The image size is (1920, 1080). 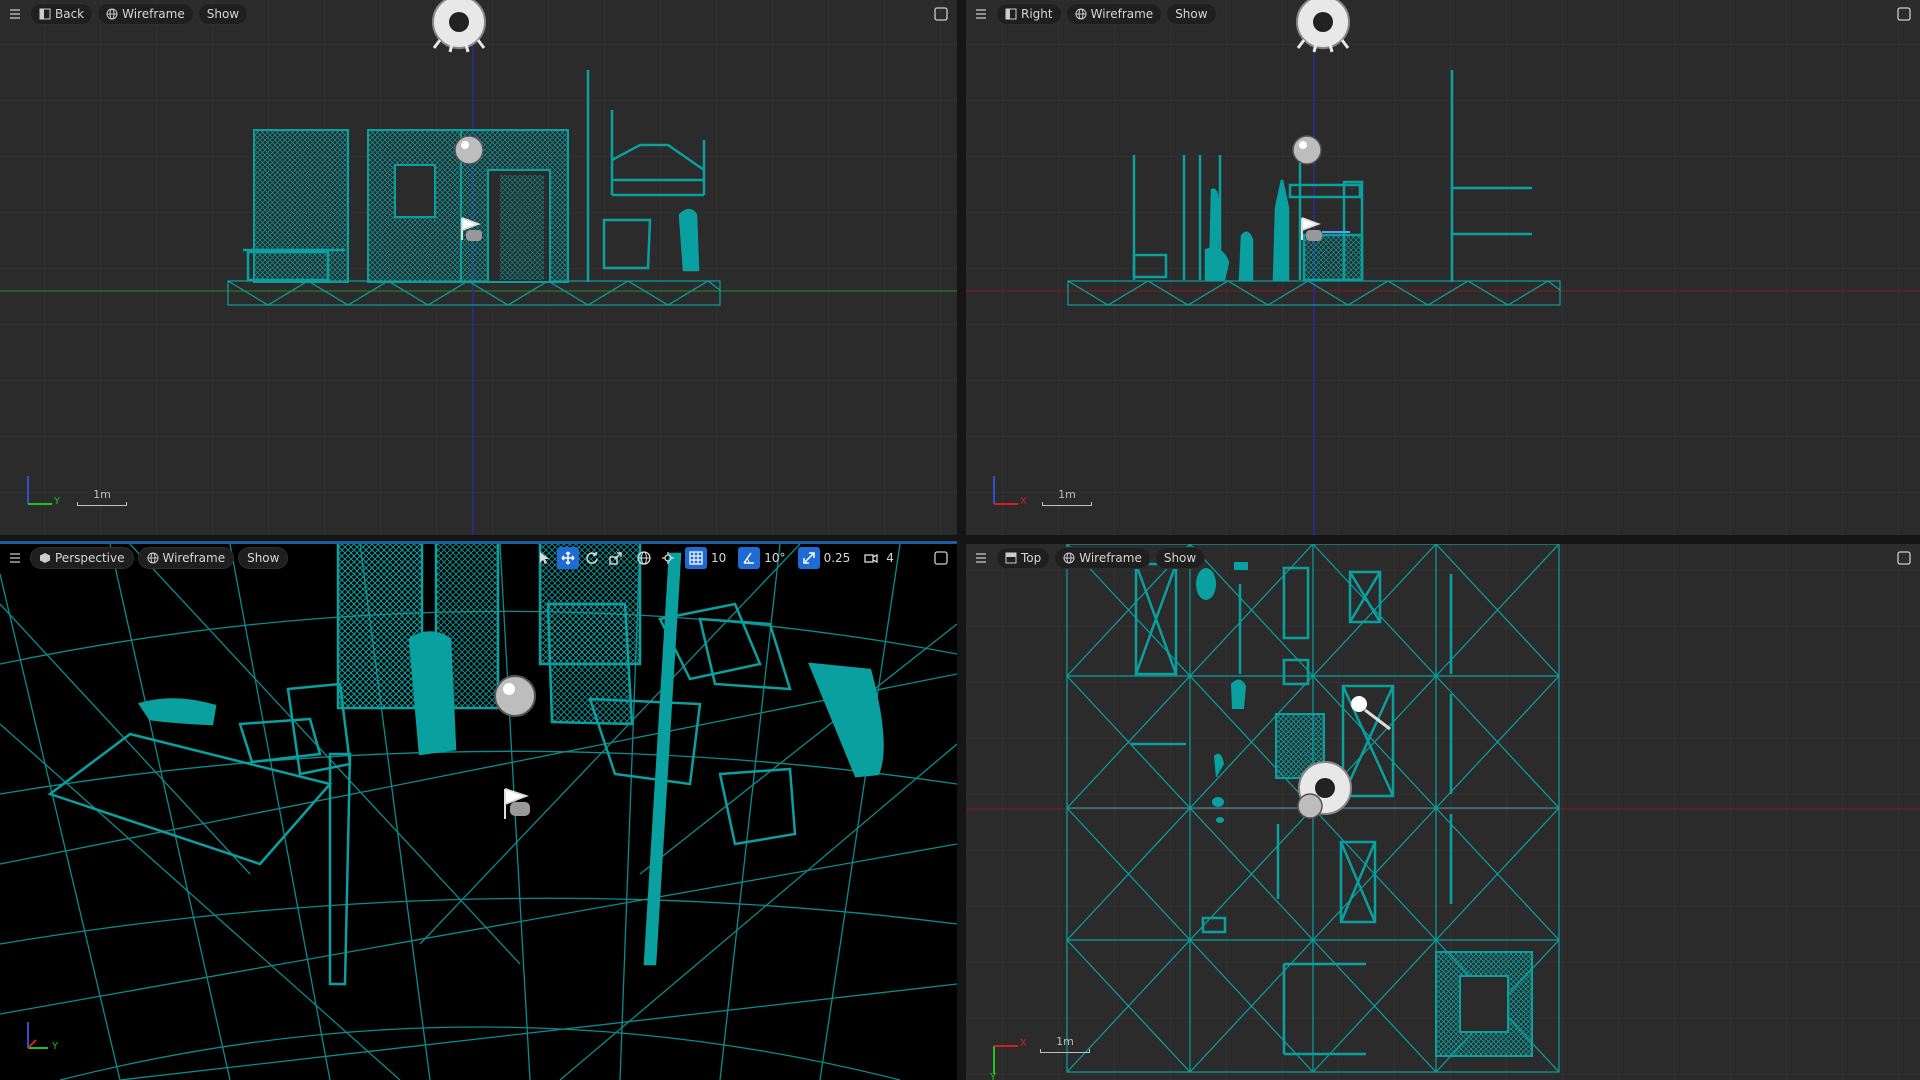 What do you see at coordinates (1011, 490) in the screenshot?
I see `axis-indicator: X` at bounding box center [1011, 490].